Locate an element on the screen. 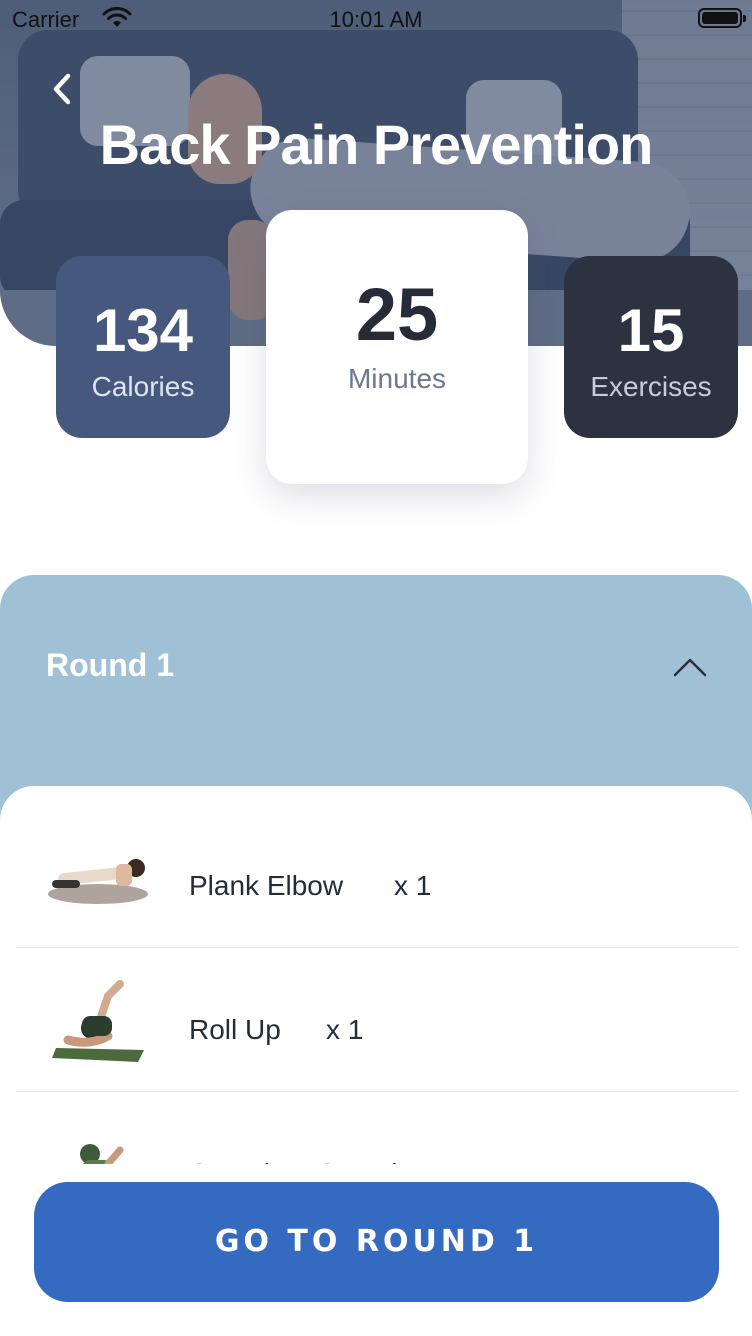 Image resolution: width=752 pixels, height=1336 pixels. exercises-card: 15 Exercises is located at coordinates (651, 347).